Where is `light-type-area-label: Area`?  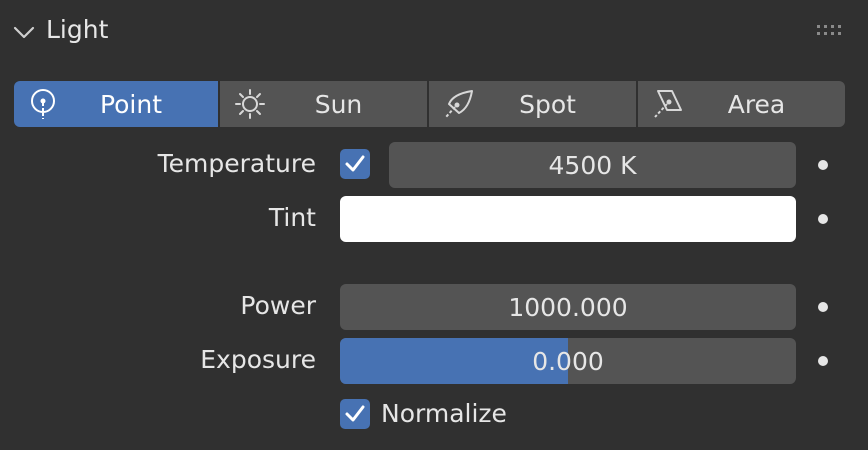
light-type-area-label: Area is located at coordinates (756, 104).